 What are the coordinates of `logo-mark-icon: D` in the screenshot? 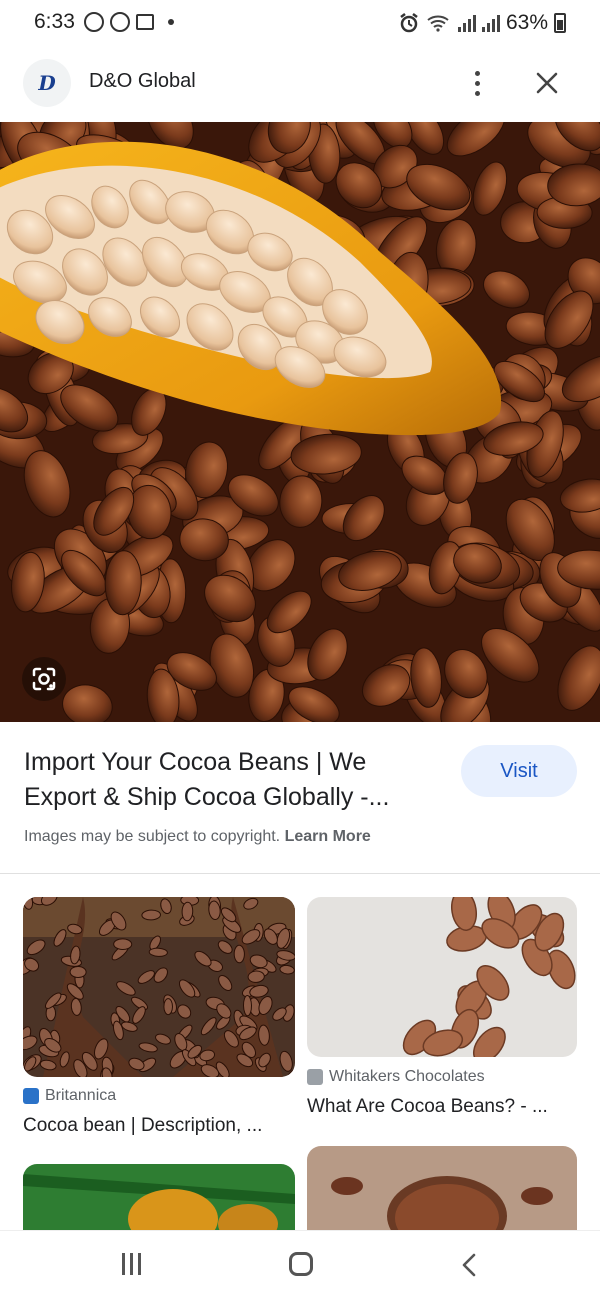 It's located at (47, 83).